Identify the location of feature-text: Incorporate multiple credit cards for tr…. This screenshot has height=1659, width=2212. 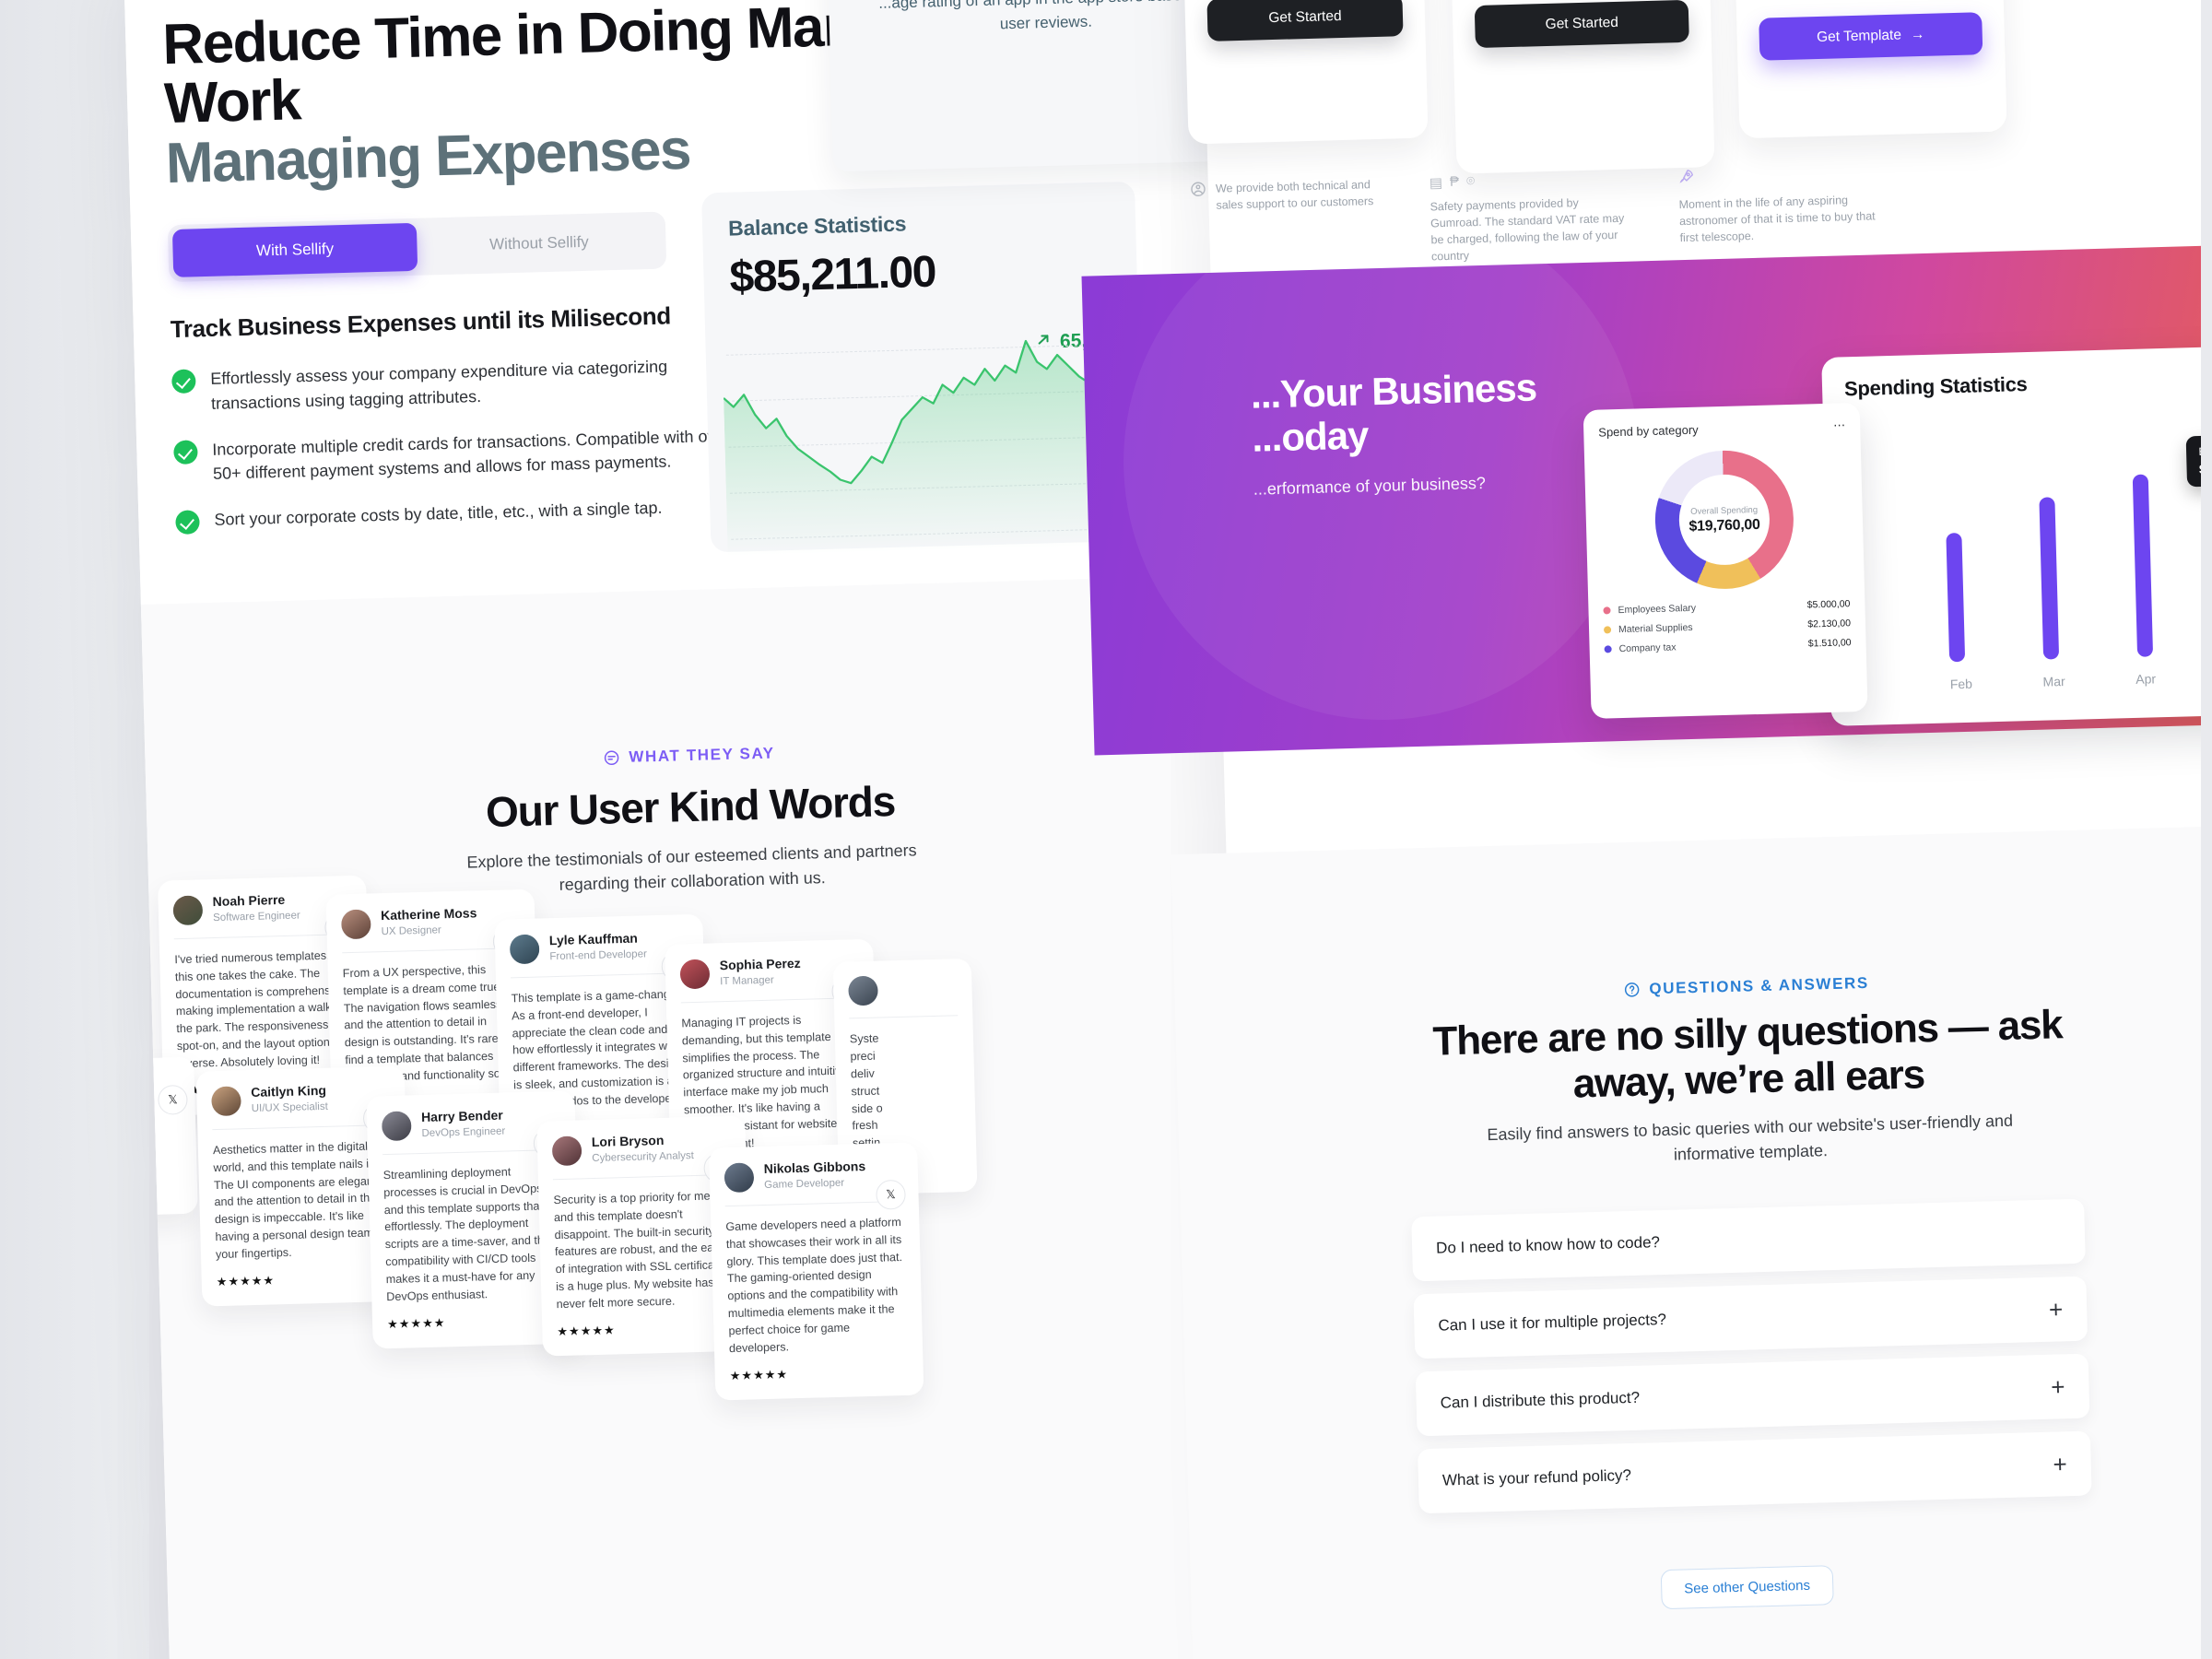
(471, 454).